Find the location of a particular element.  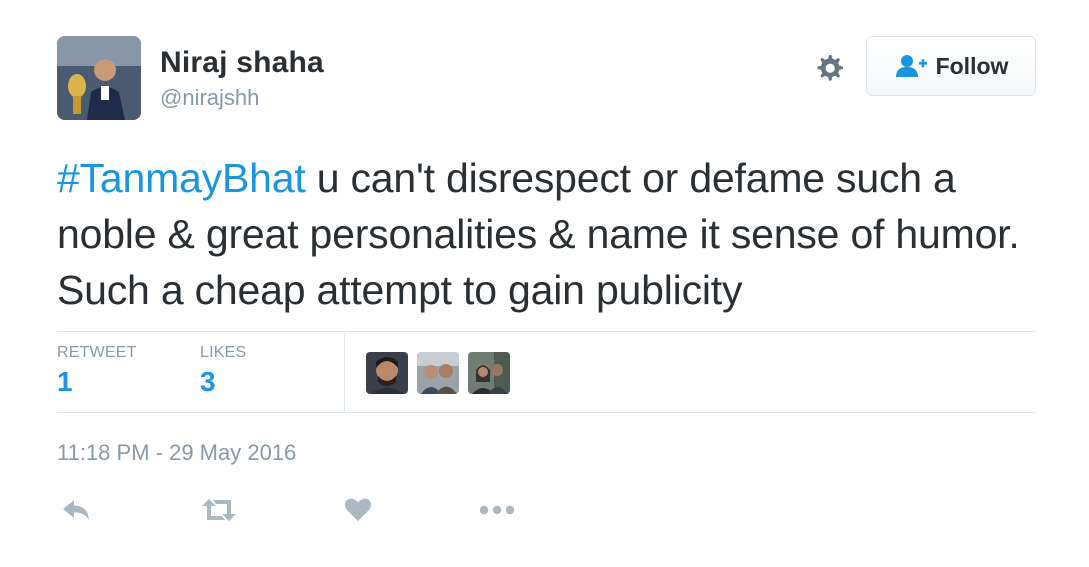

avatar-photo is located at coordinates (99, 78).